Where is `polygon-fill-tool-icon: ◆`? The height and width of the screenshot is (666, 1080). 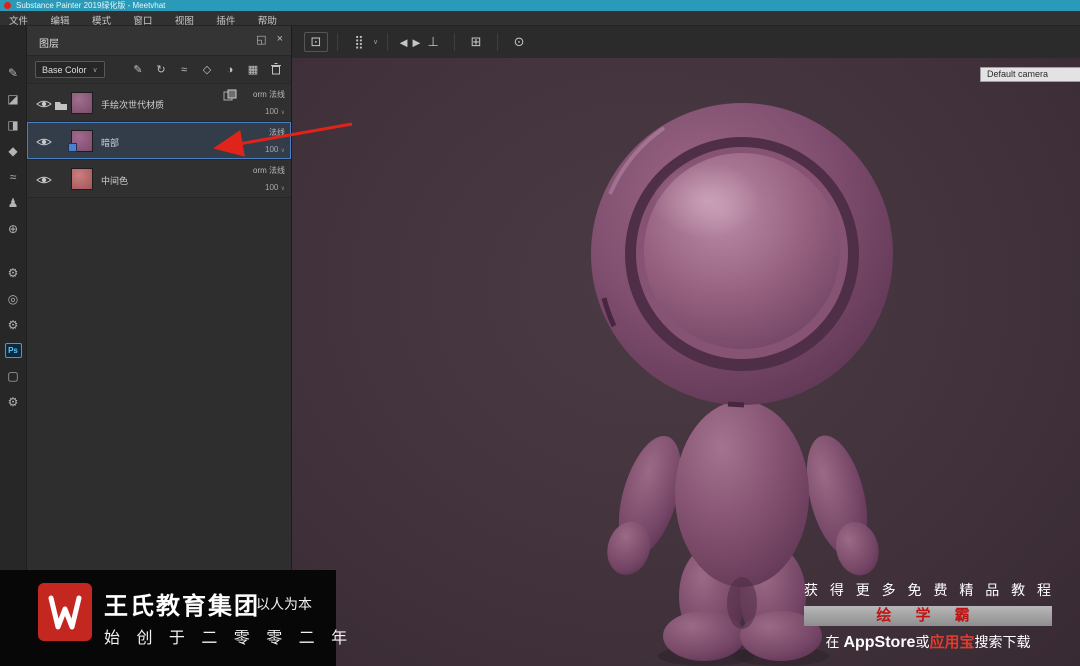 polygon-fill-tool-icon: ◆ is located at coordinates (13, 151).